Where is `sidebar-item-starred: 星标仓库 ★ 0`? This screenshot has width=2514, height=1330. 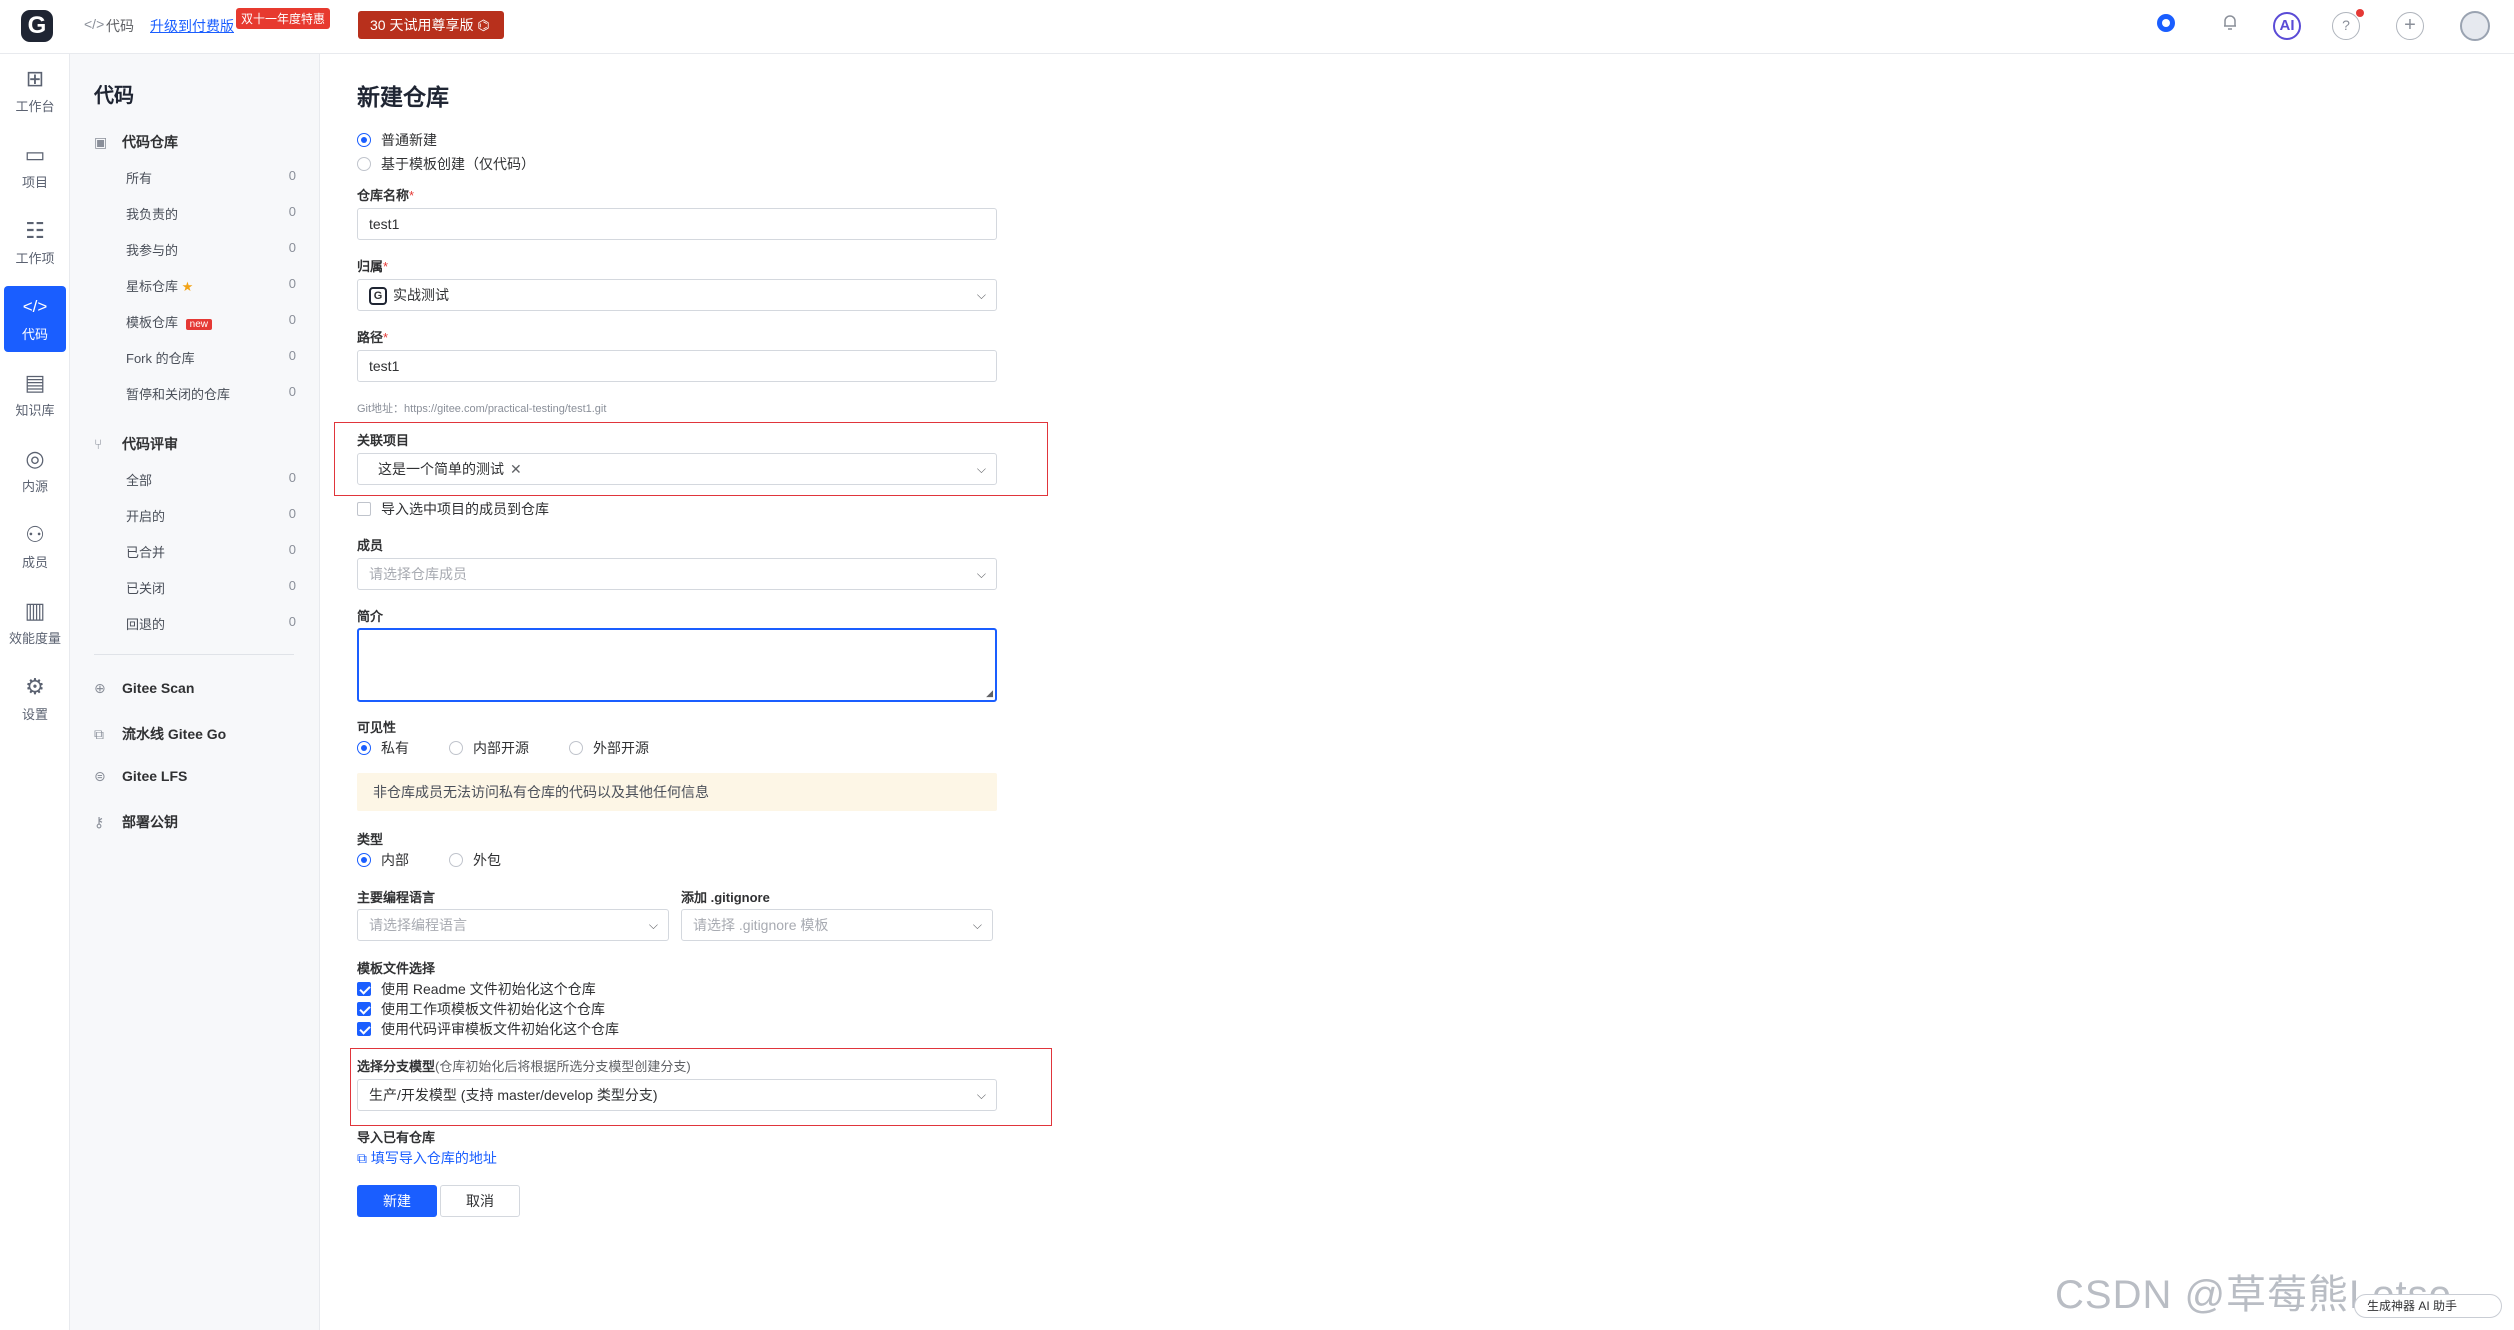
sidebar-item-starred: 星标仓库 ★ 0 is located at coordinates (211, 285).